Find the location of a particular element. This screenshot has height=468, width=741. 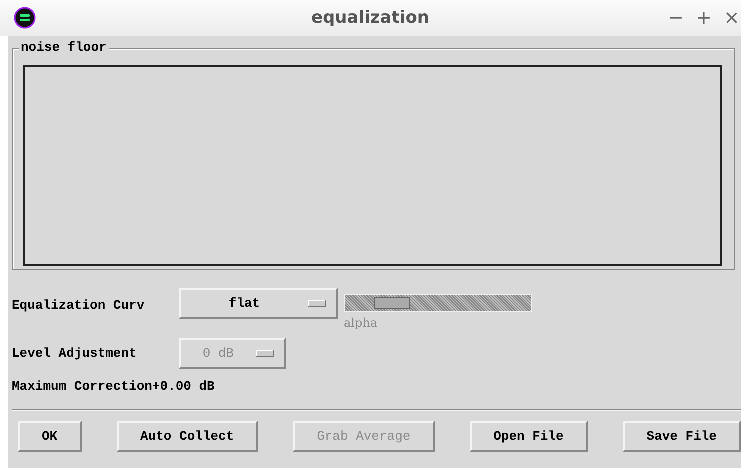

window-control: + is located at coordinates (704, 18).